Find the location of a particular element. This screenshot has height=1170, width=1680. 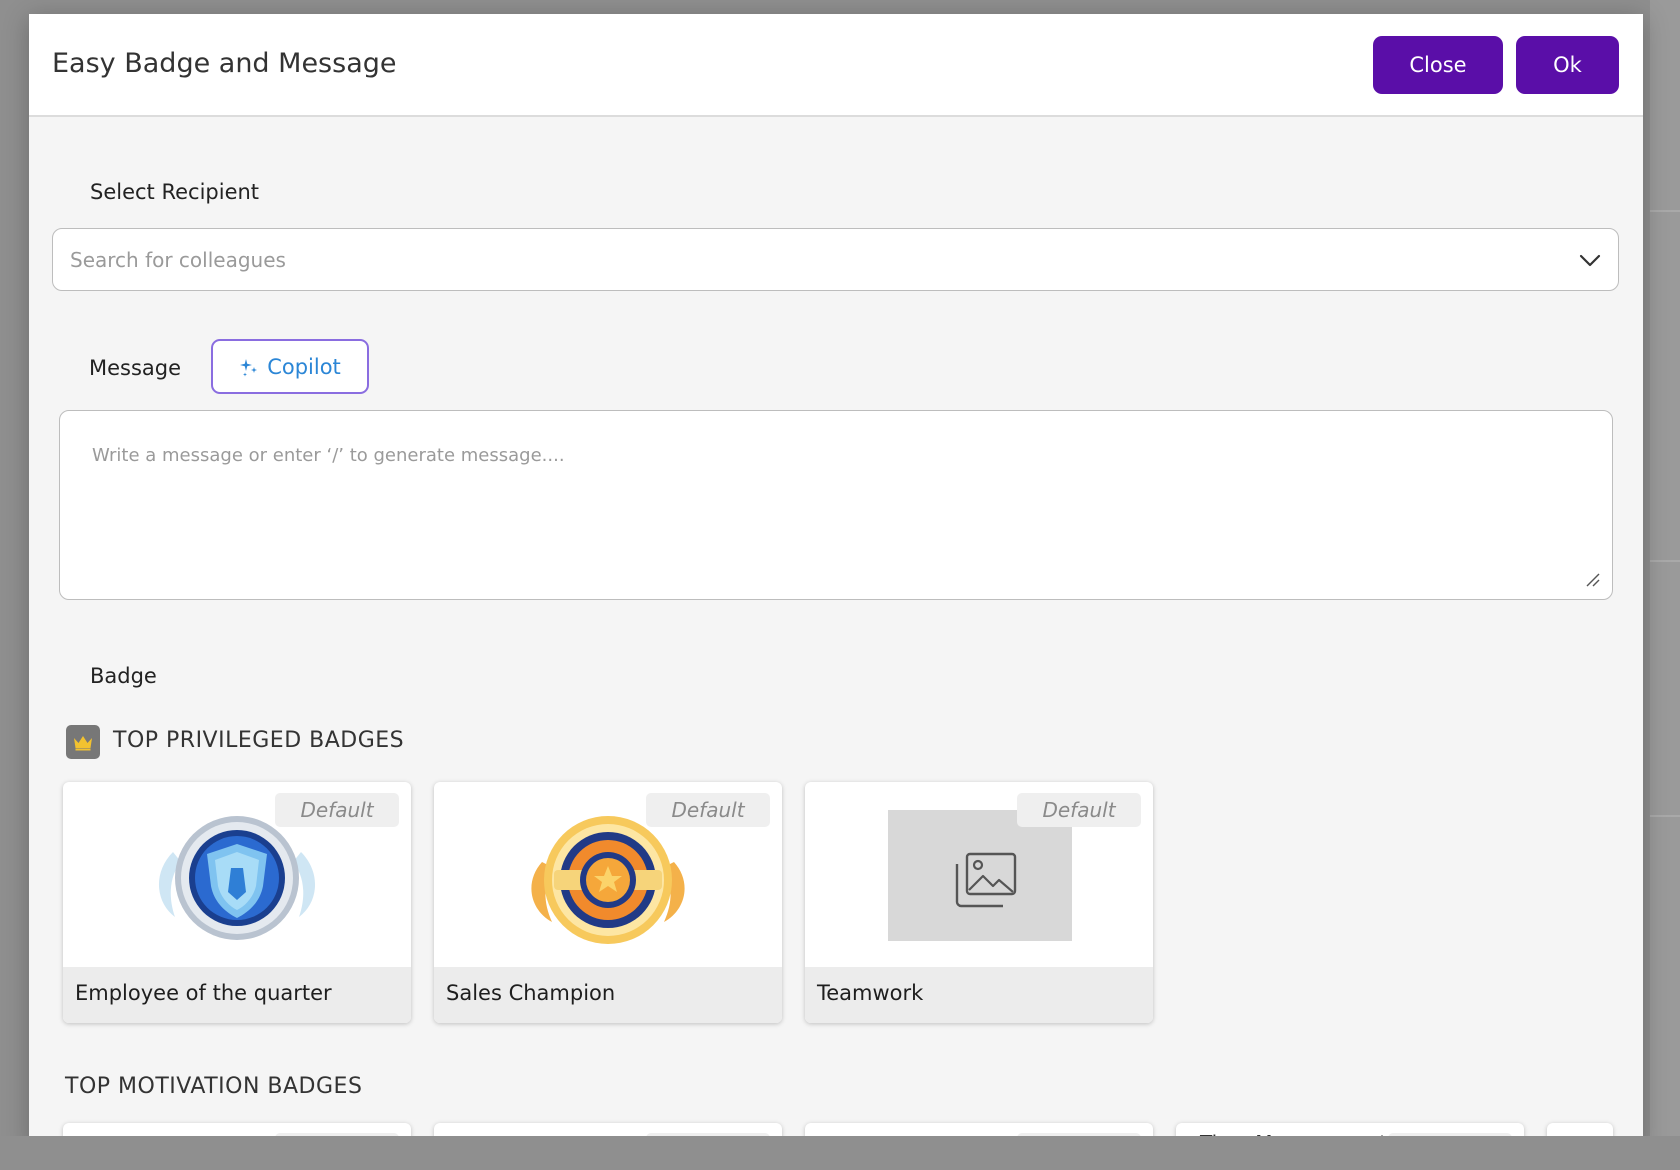

ok-button: Ok is located at coordinates (1567, 65).